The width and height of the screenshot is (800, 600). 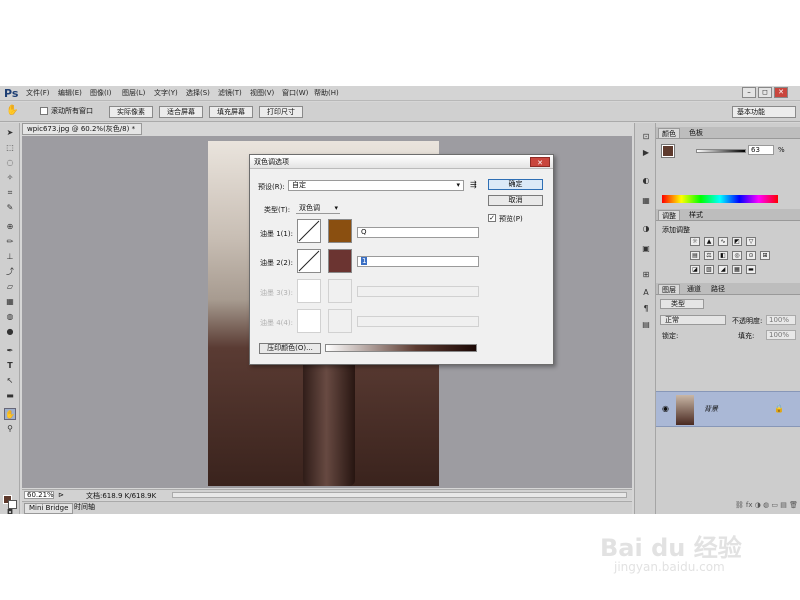 What do you see at coordinates (761, 150) in the screenshot?
I see `color-value-field: 63` at bounding box center [761, 150].